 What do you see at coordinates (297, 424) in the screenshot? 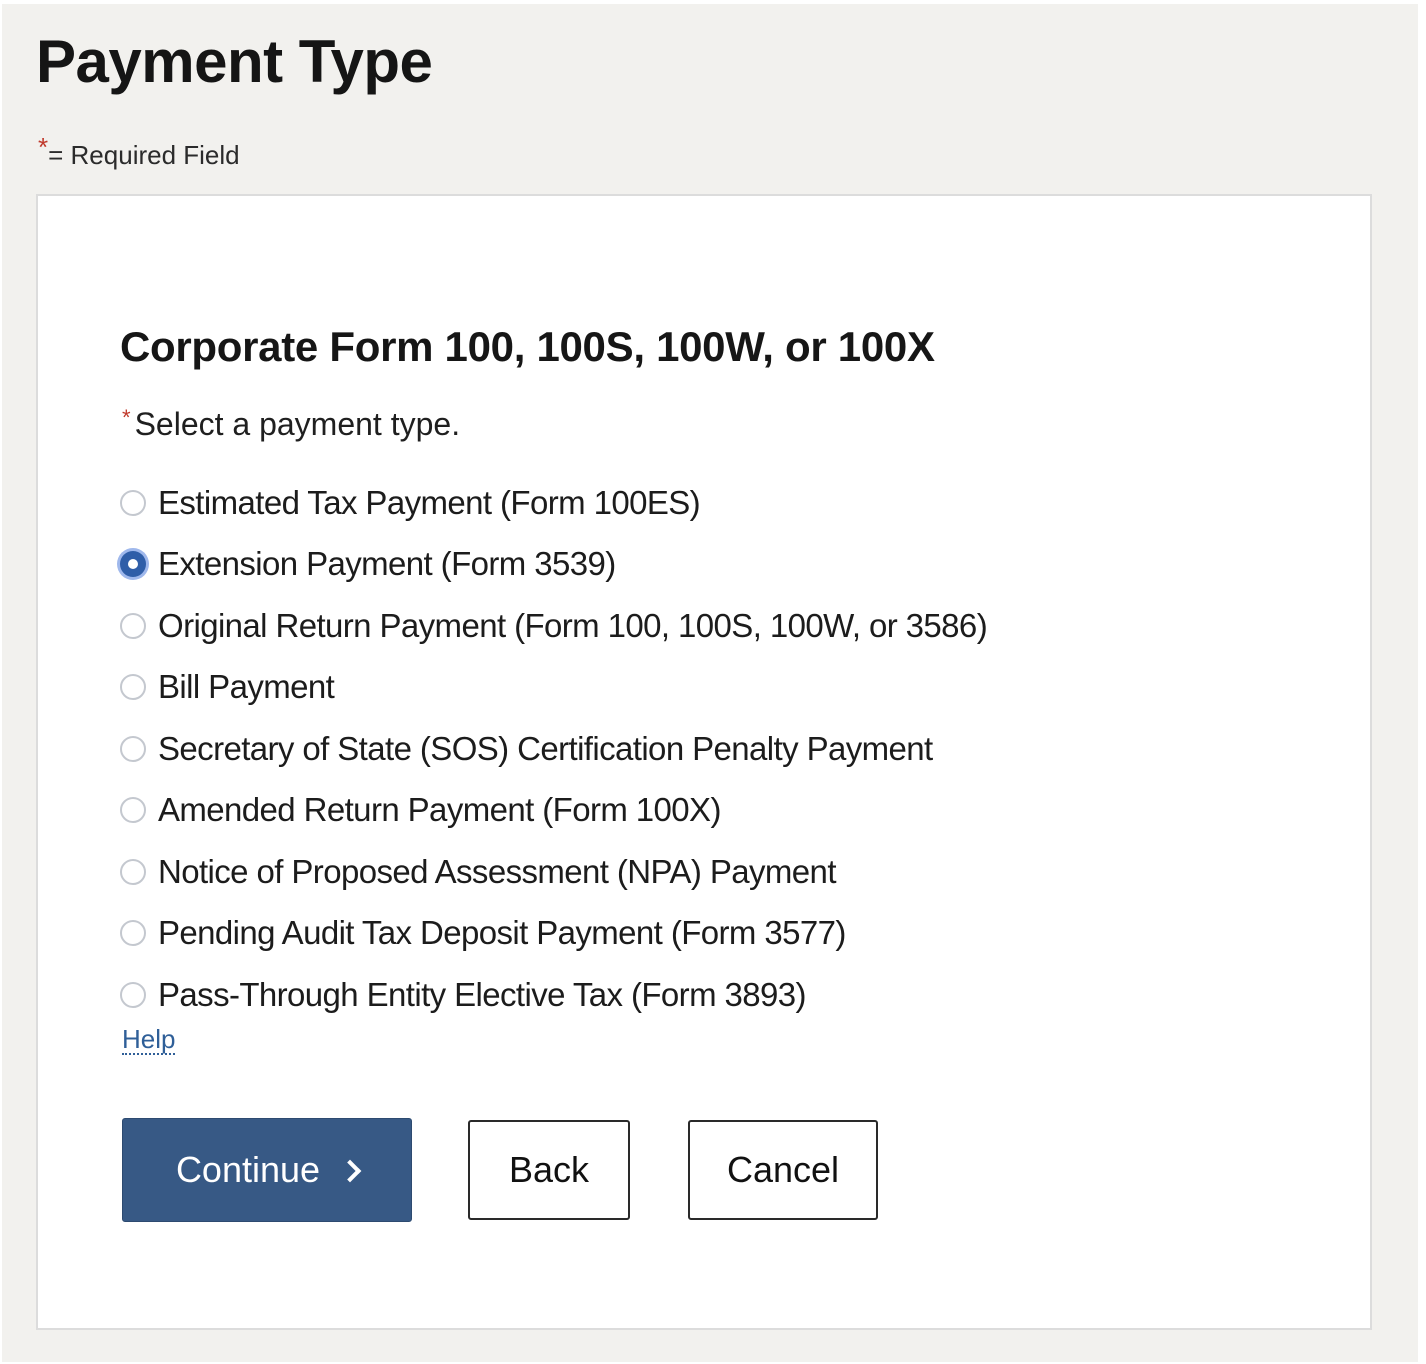
I see `prompt-text: Select a payment type.` at bounding box center [297, 424].